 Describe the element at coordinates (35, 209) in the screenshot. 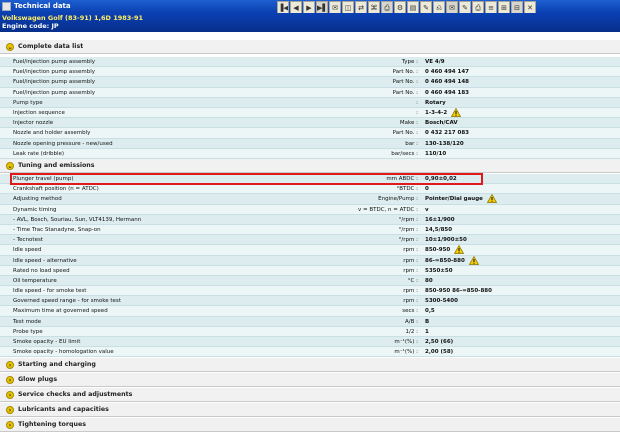

I see `row-label: Dynamic timing` at that location.